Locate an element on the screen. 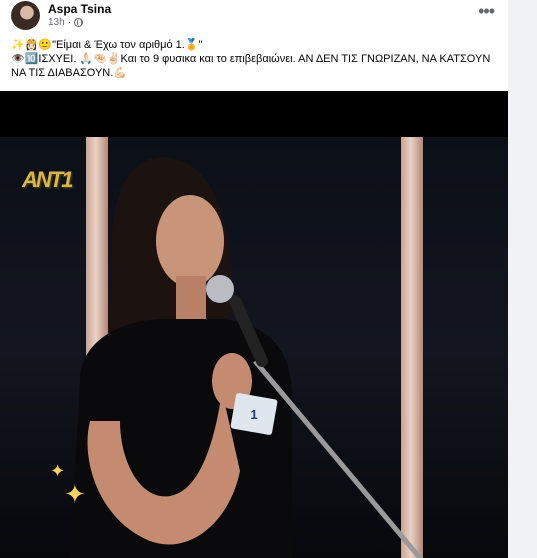 The image size is (537, 558). more-options-icon: ••• is located at coordinates (486, 11).